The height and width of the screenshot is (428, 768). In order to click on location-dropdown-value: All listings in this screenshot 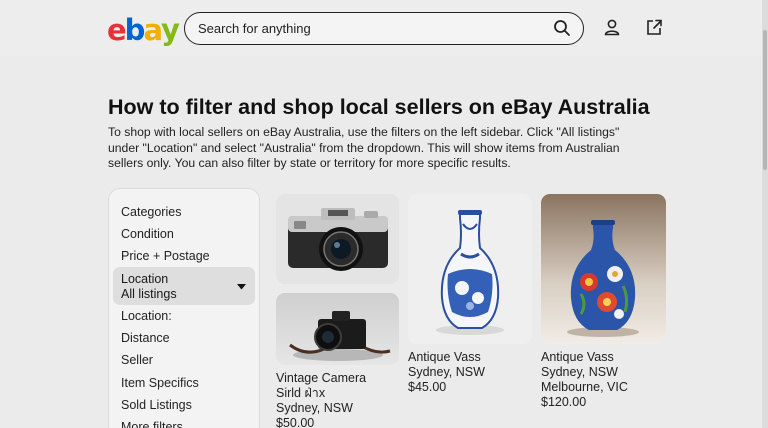, I will do `click(149, 294)`.